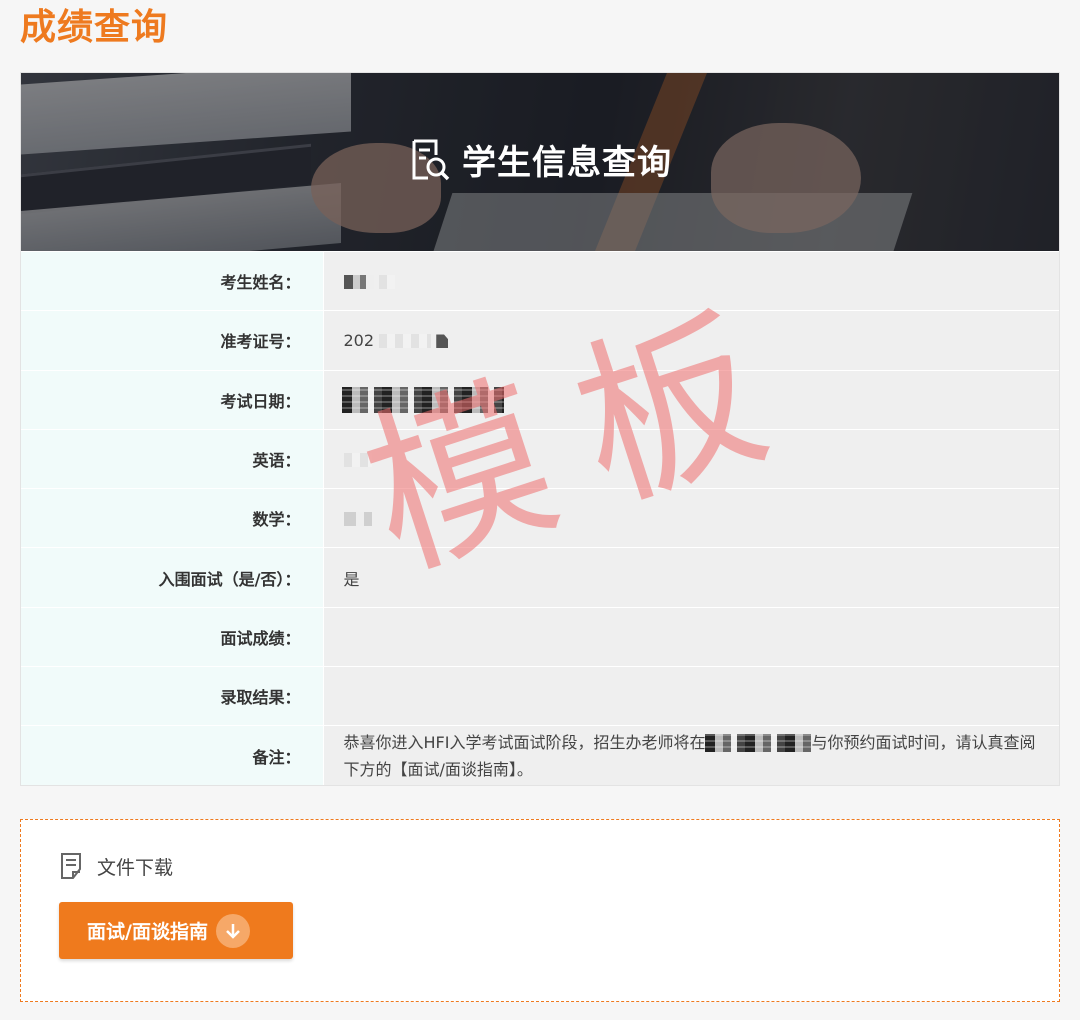  I want to click on table-row: 入围面试（是/否）： 是, so click(540, 577).